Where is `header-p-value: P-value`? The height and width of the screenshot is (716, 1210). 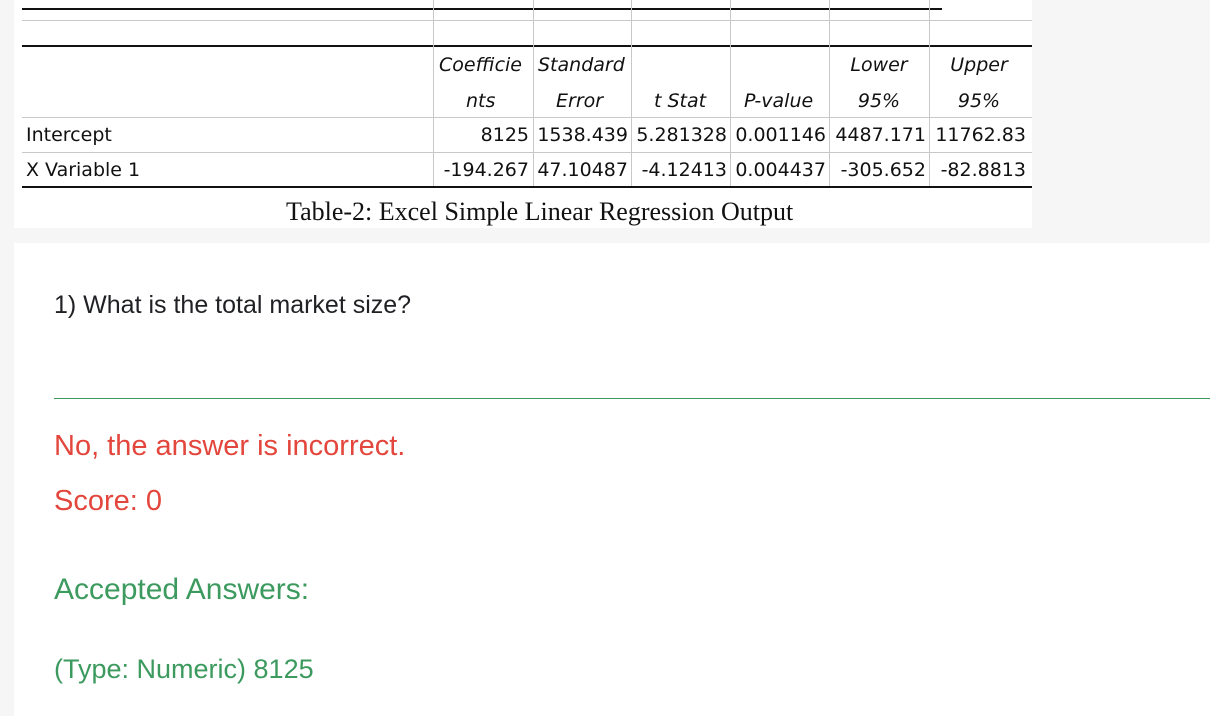 header-p-value: P-value is located at coordinates (779, 101).